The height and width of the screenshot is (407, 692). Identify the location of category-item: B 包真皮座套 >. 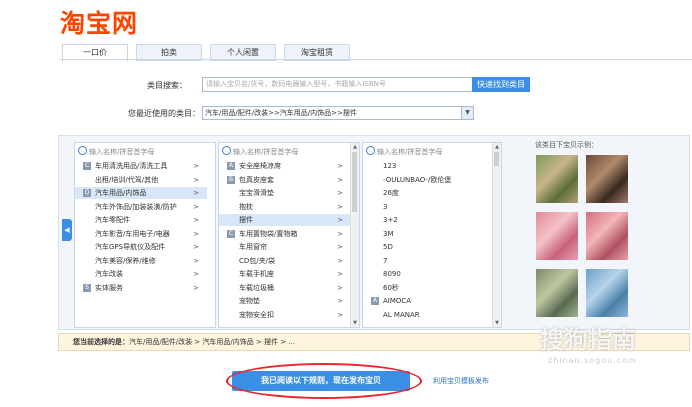
(285, 180).